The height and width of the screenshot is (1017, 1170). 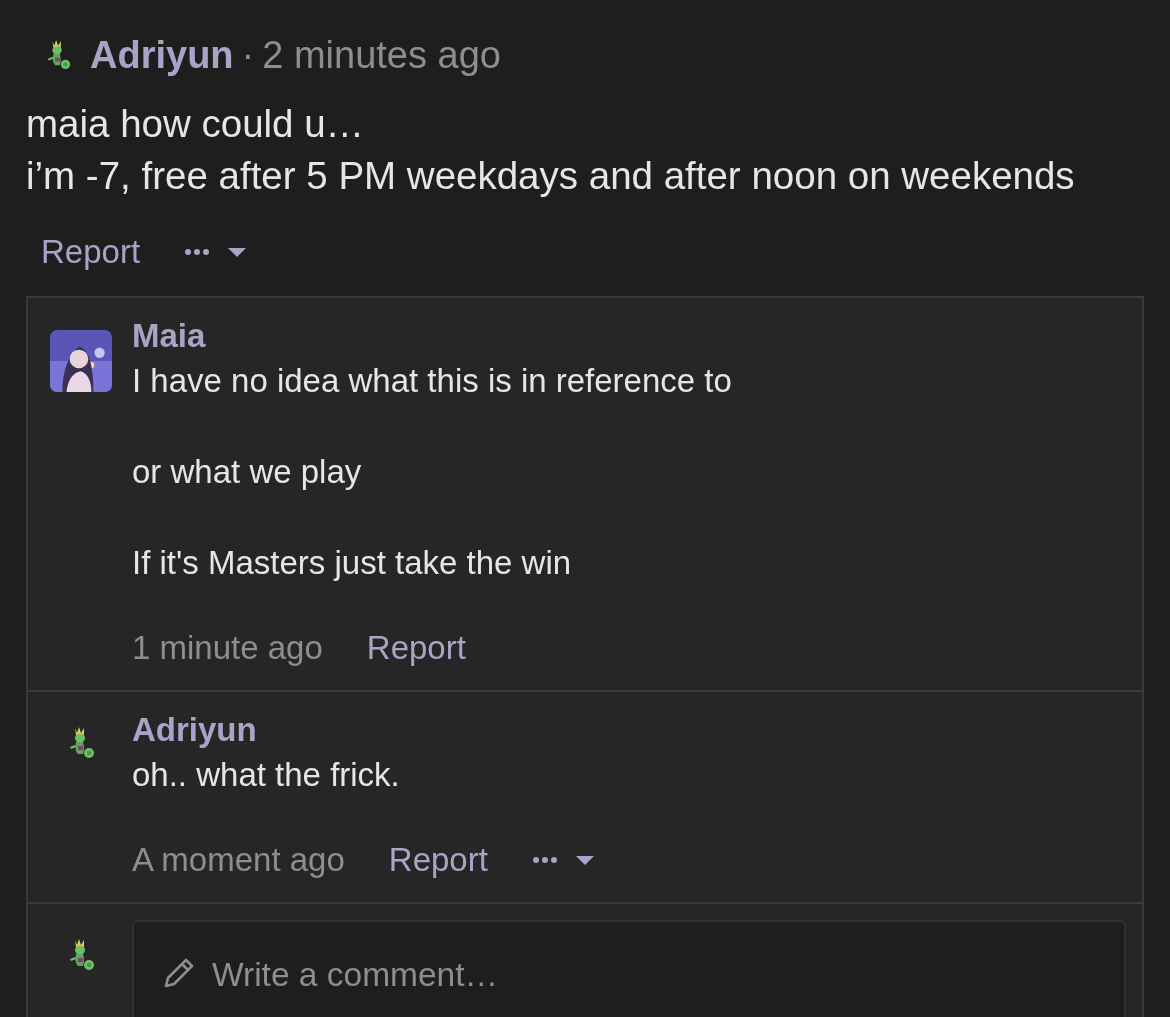 What do you see at coordinates (266, 775) in the screenshot?
I see `reply-text: oh.. what the frick.` at bounding box center [266, 775].